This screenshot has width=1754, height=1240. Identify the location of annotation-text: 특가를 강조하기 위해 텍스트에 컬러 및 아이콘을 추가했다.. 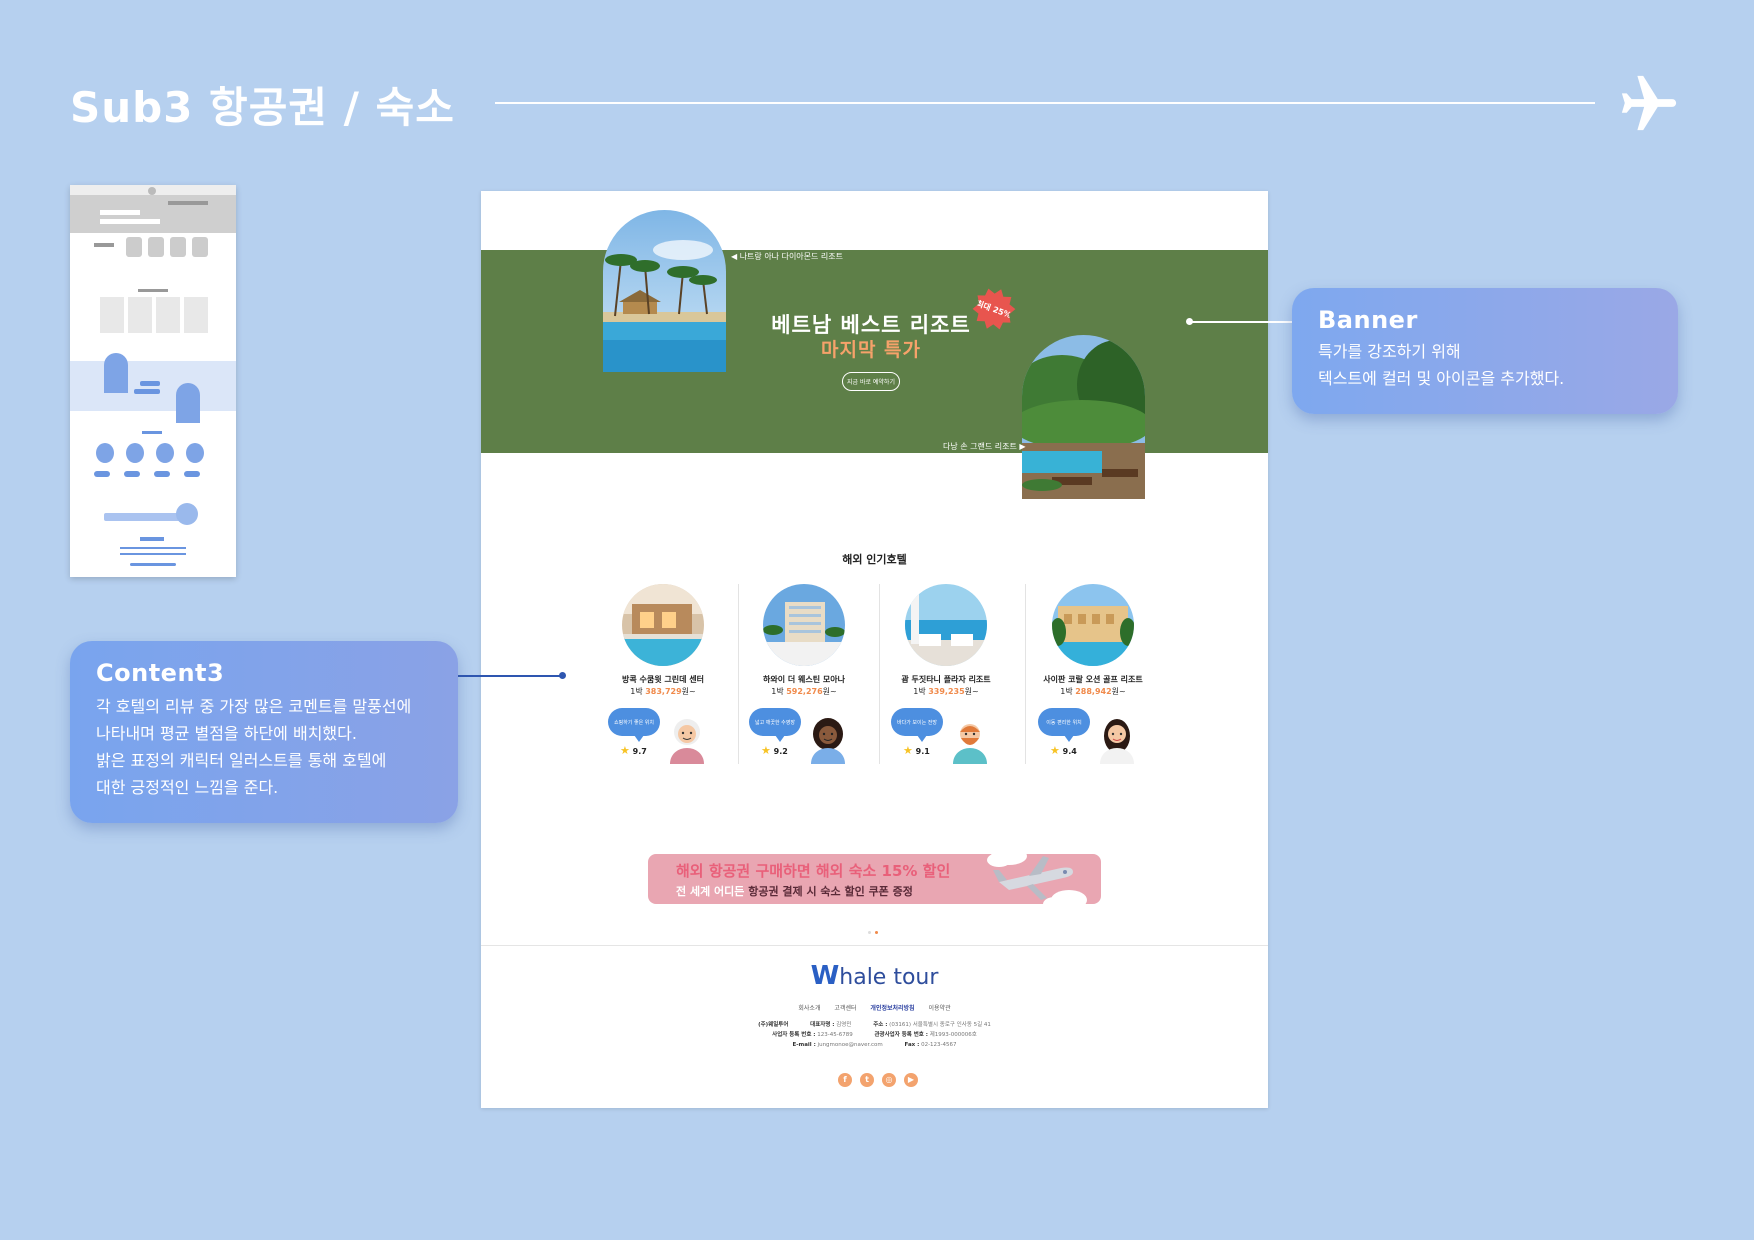
(1441, 365).